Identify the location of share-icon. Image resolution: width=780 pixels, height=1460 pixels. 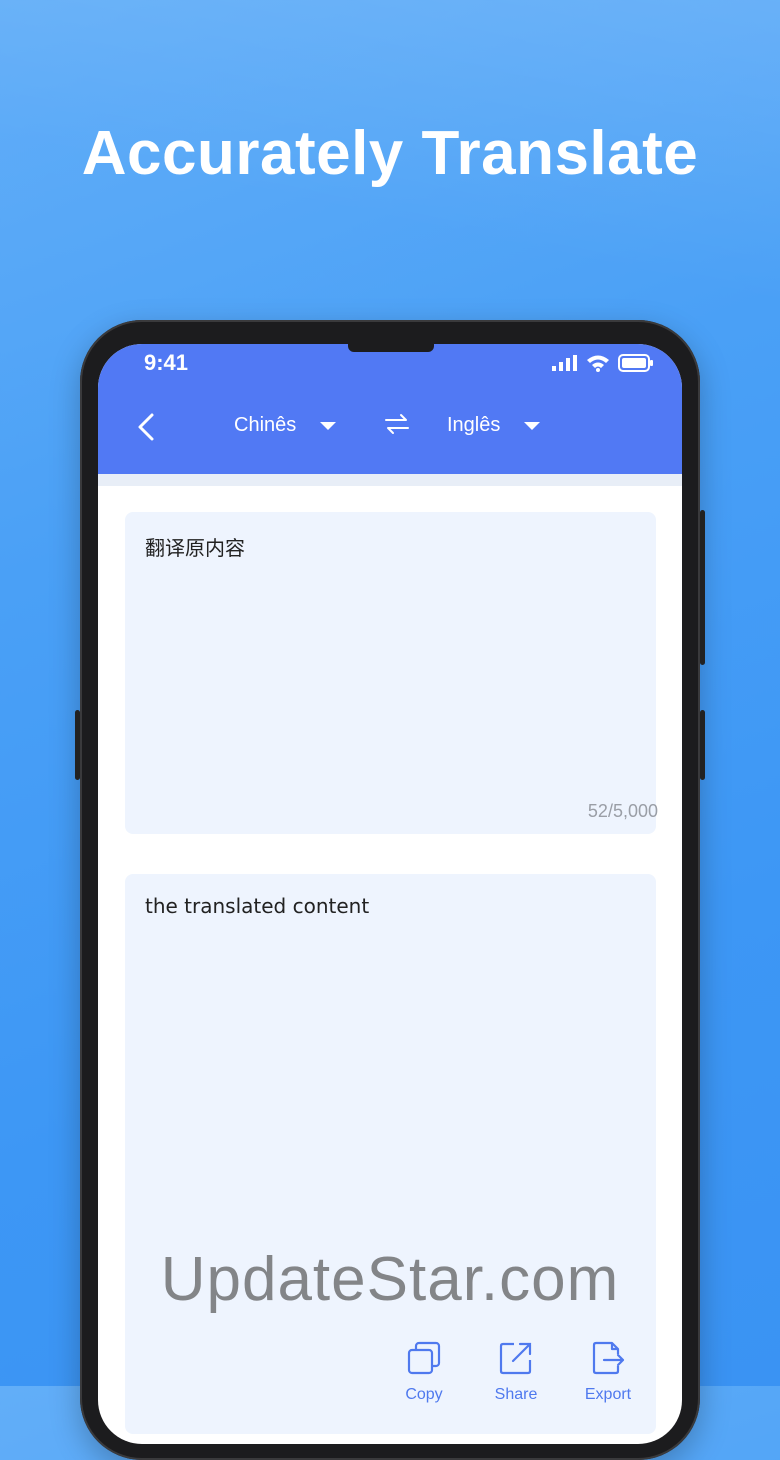
(515, 1358).